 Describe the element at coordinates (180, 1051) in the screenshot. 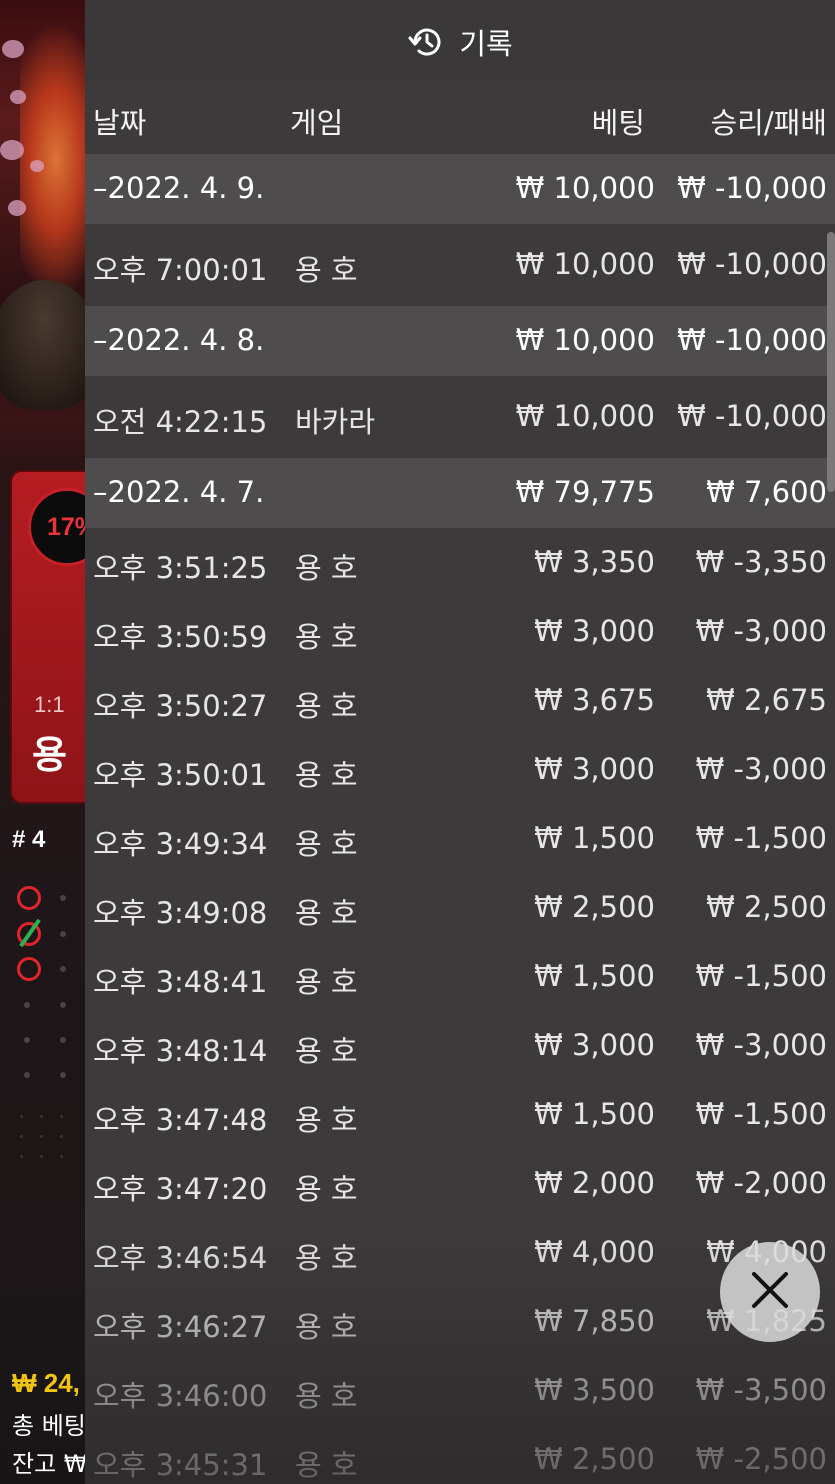

I see `row-datetime: 오후 3:48:14` at that location.